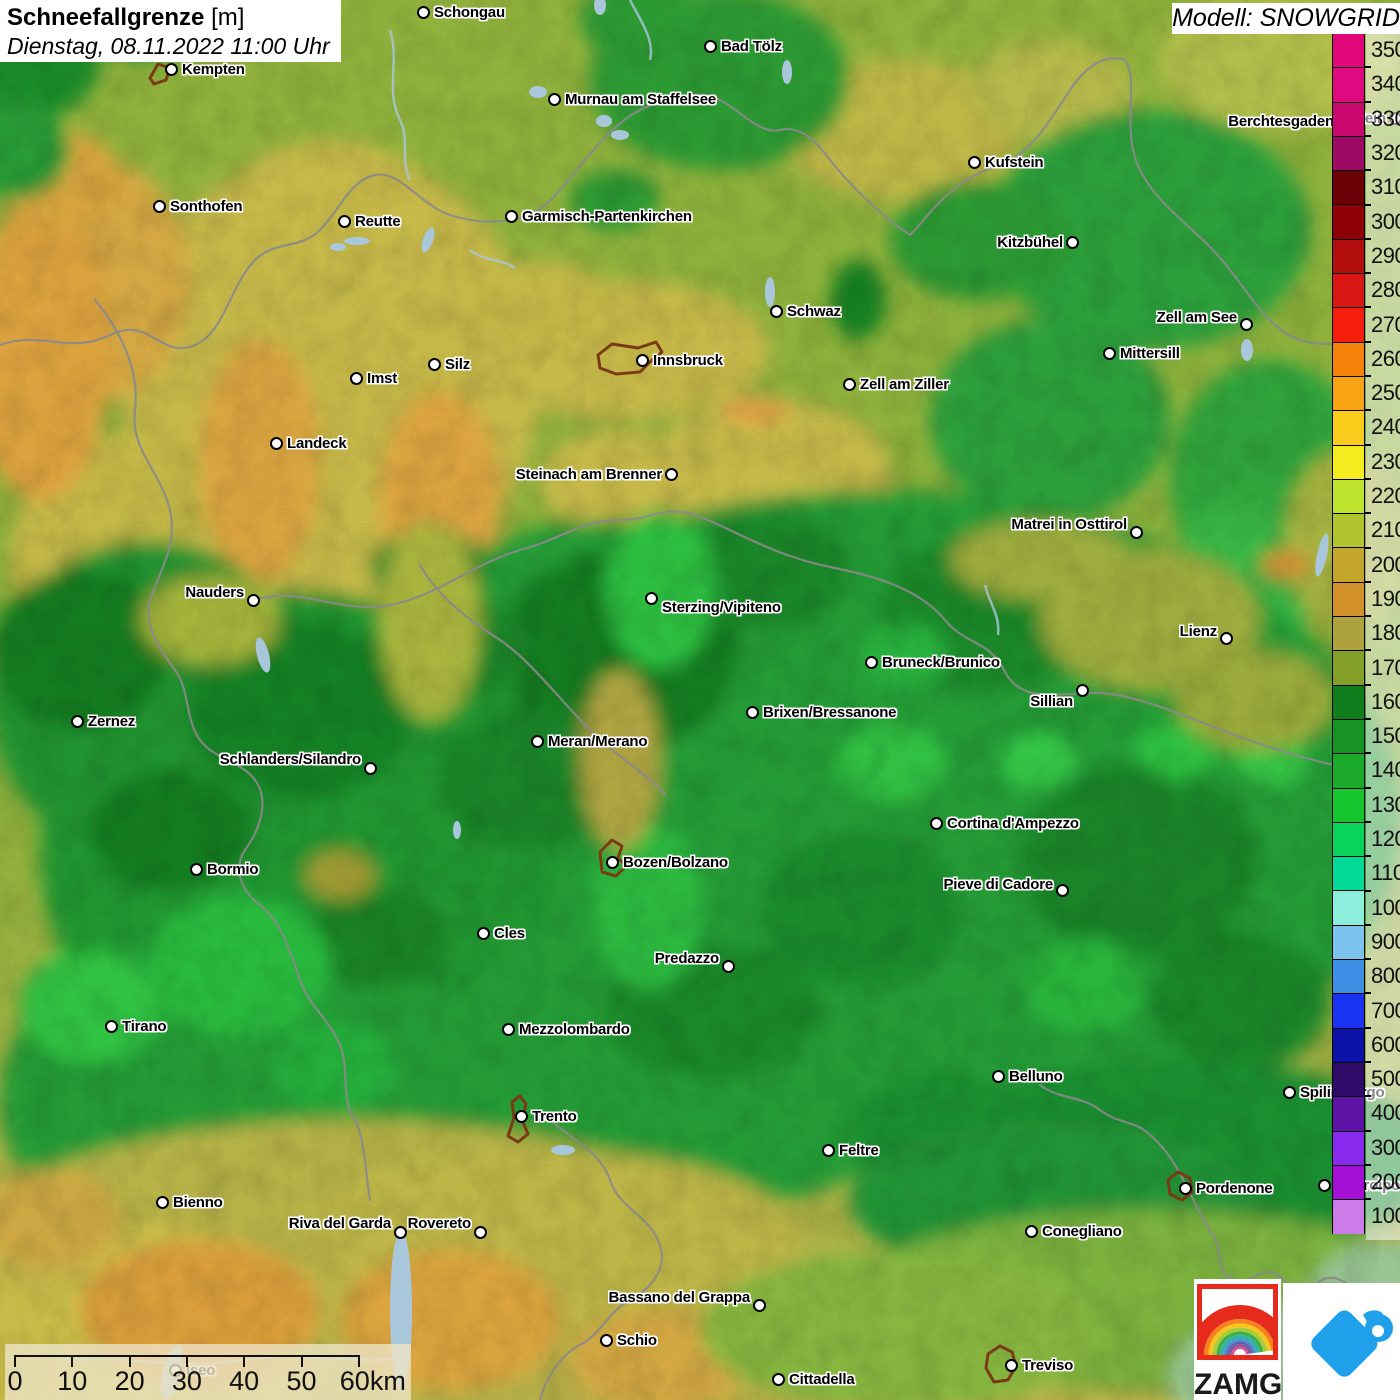 The image size is (1400, 1400). Describe the element at coordinates (1385, 118) in the screenshot. I see `legend-value: 3300` at that location.